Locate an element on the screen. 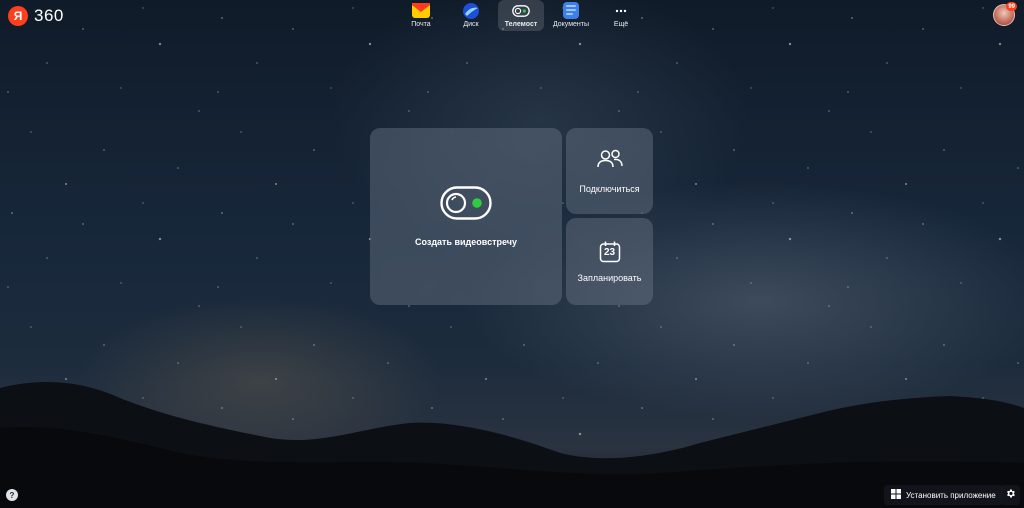  app-telemost: Телемост is located at coordinates (521, 15).